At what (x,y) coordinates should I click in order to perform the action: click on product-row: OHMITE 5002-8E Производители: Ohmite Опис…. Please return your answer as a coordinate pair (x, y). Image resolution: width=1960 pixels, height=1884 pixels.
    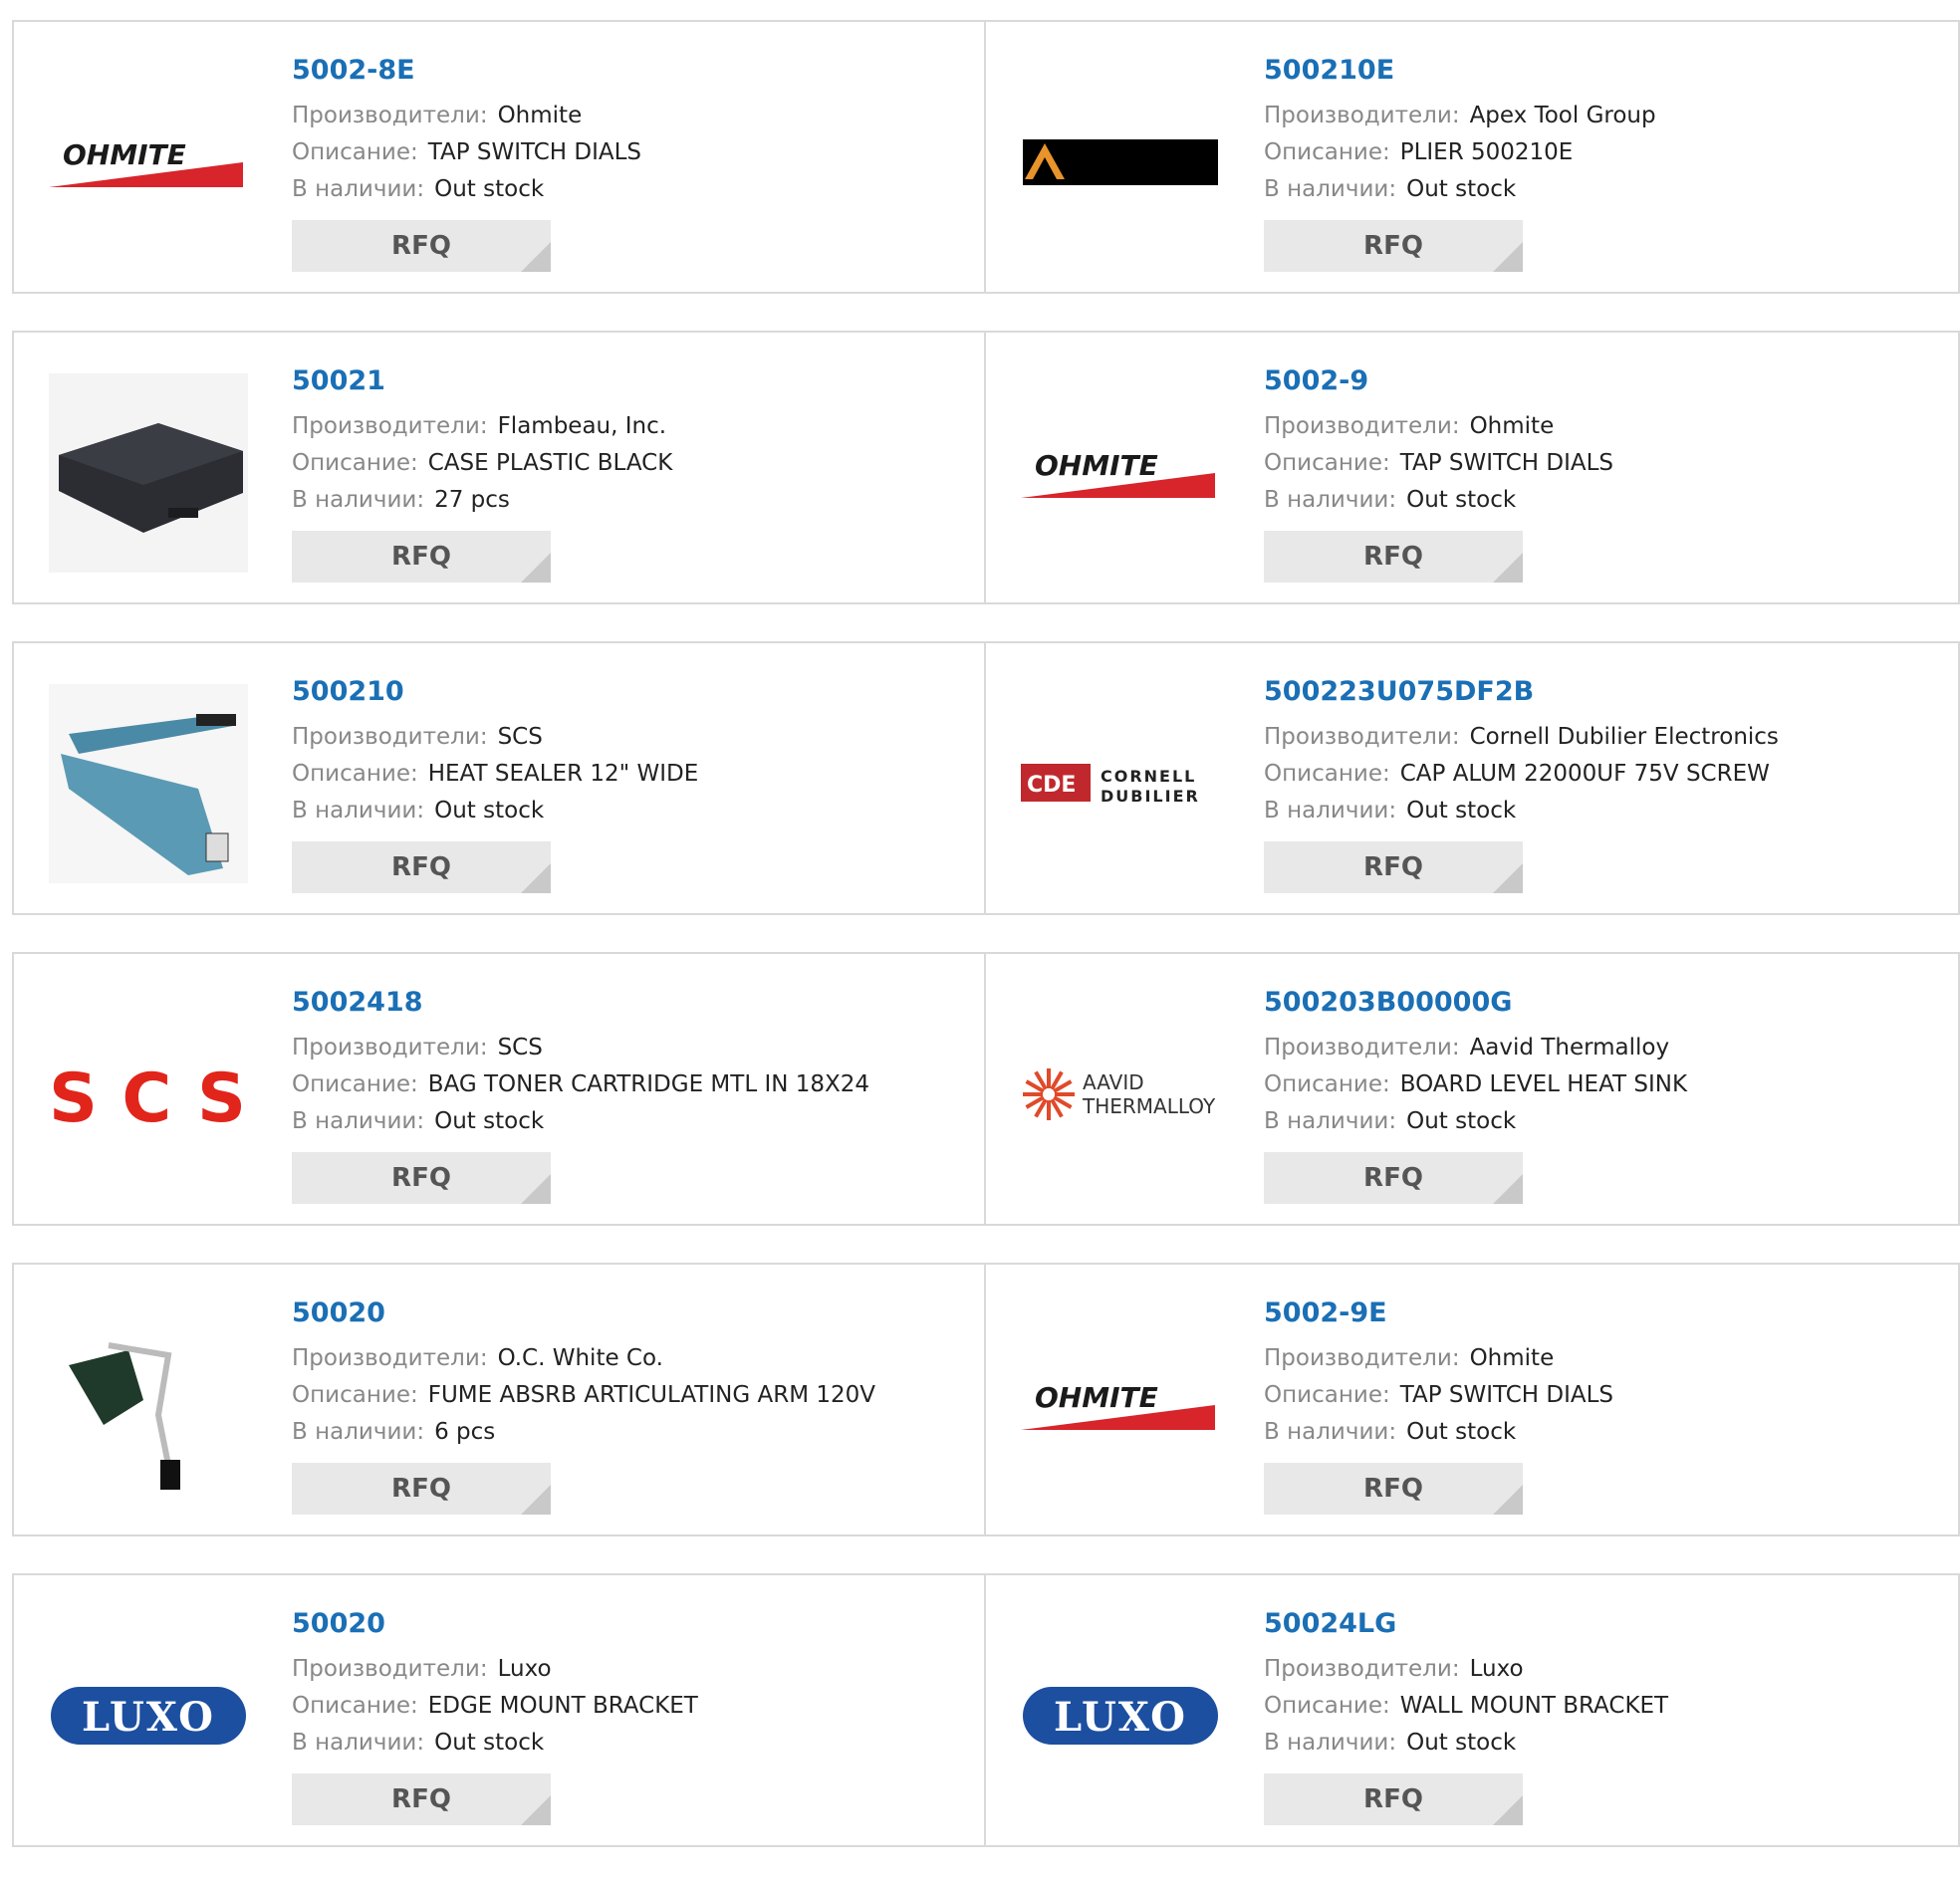
    Looking at the image, I should click on (986, 157).